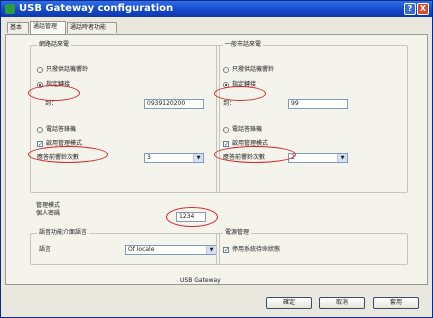 Image resolution: width=433 pixels, height=318 pixels. Describe the element at coordinates (18, 27) in the screenshot. I see `tab-basic: 基本` at that location.